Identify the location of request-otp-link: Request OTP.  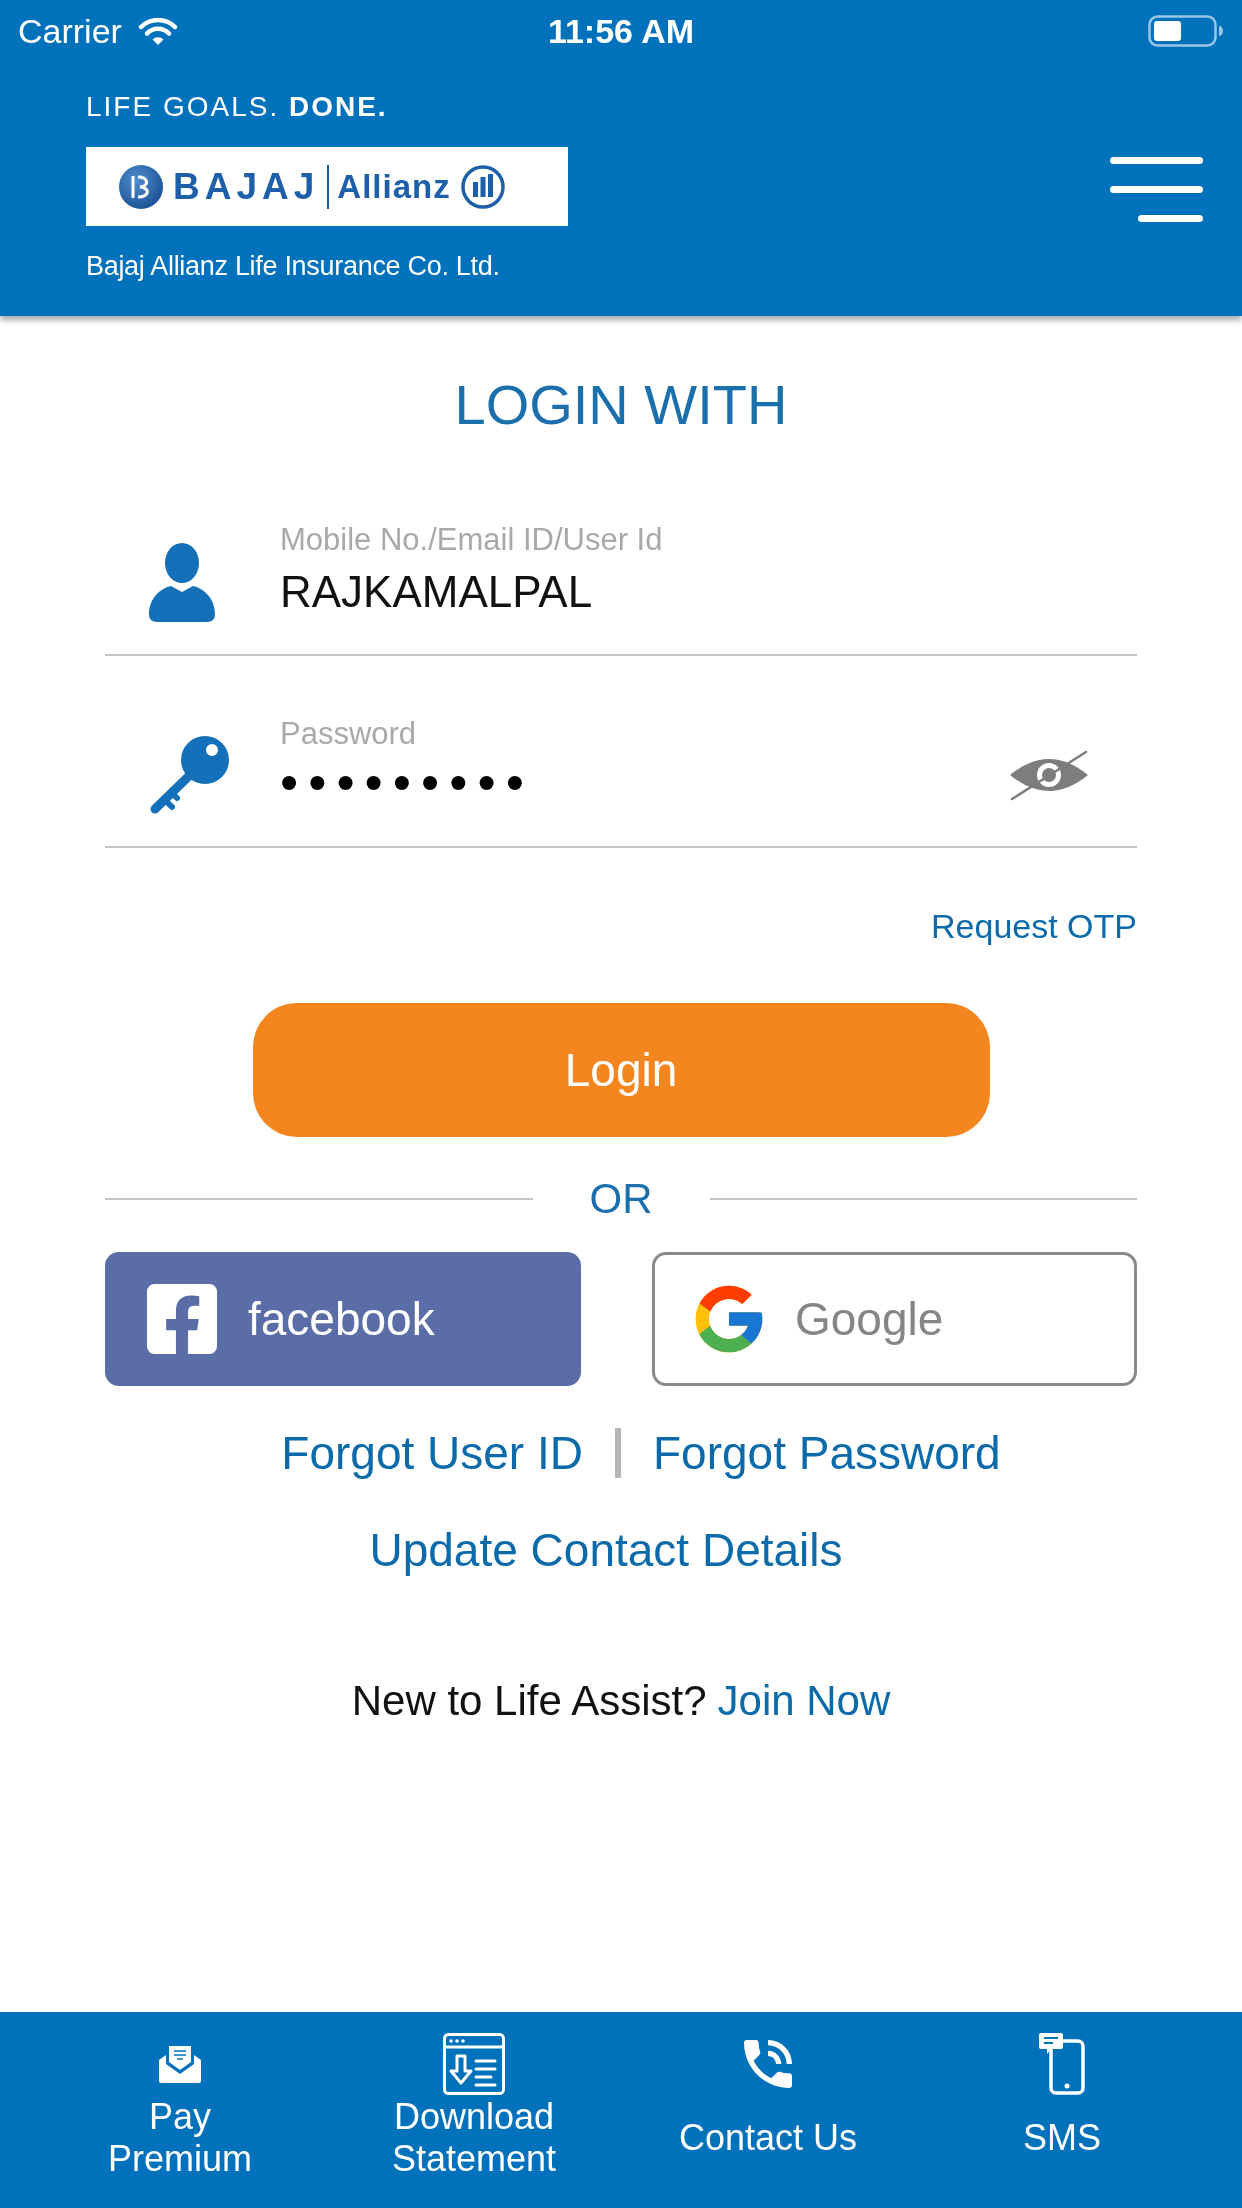
(1034, 926).